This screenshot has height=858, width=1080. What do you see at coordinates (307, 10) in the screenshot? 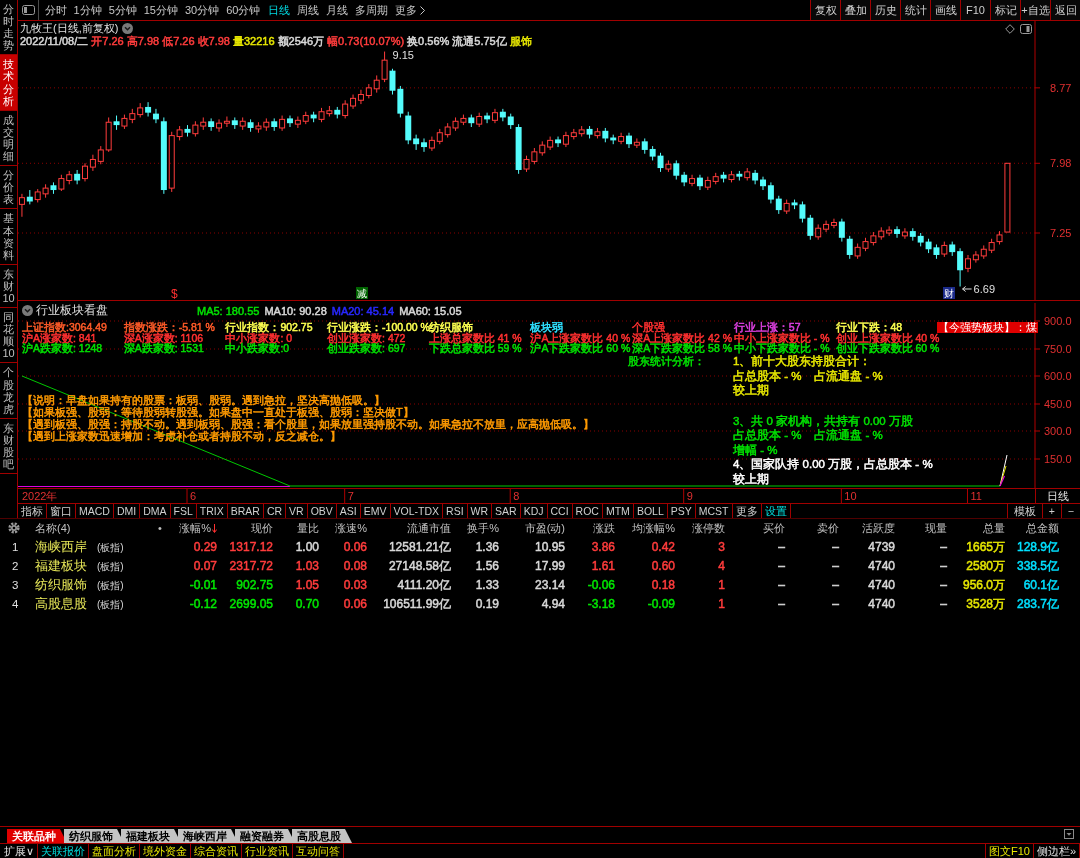
I see `period-tab: 周线` at bounding box center [307, 10].